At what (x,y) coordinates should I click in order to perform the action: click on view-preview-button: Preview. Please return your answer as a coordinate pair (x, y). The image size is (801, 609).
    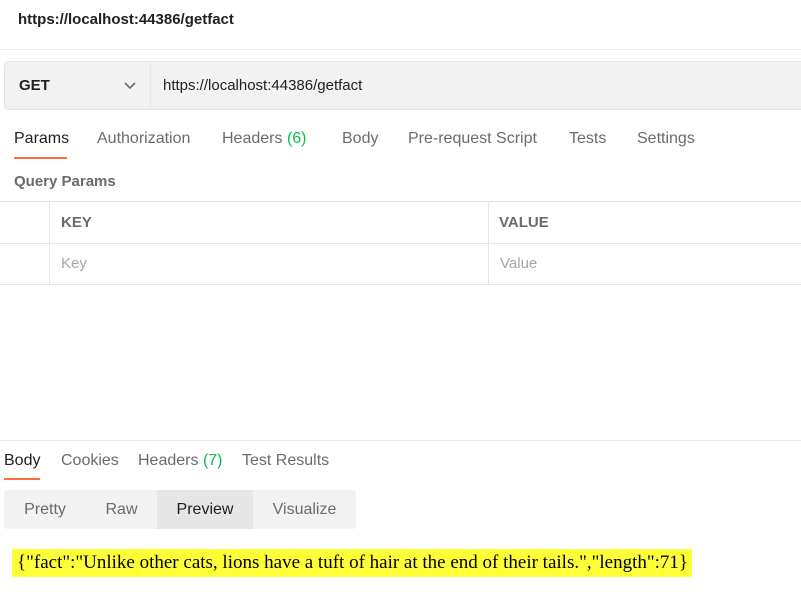
    Looking at the image, I should click on (205, 509).